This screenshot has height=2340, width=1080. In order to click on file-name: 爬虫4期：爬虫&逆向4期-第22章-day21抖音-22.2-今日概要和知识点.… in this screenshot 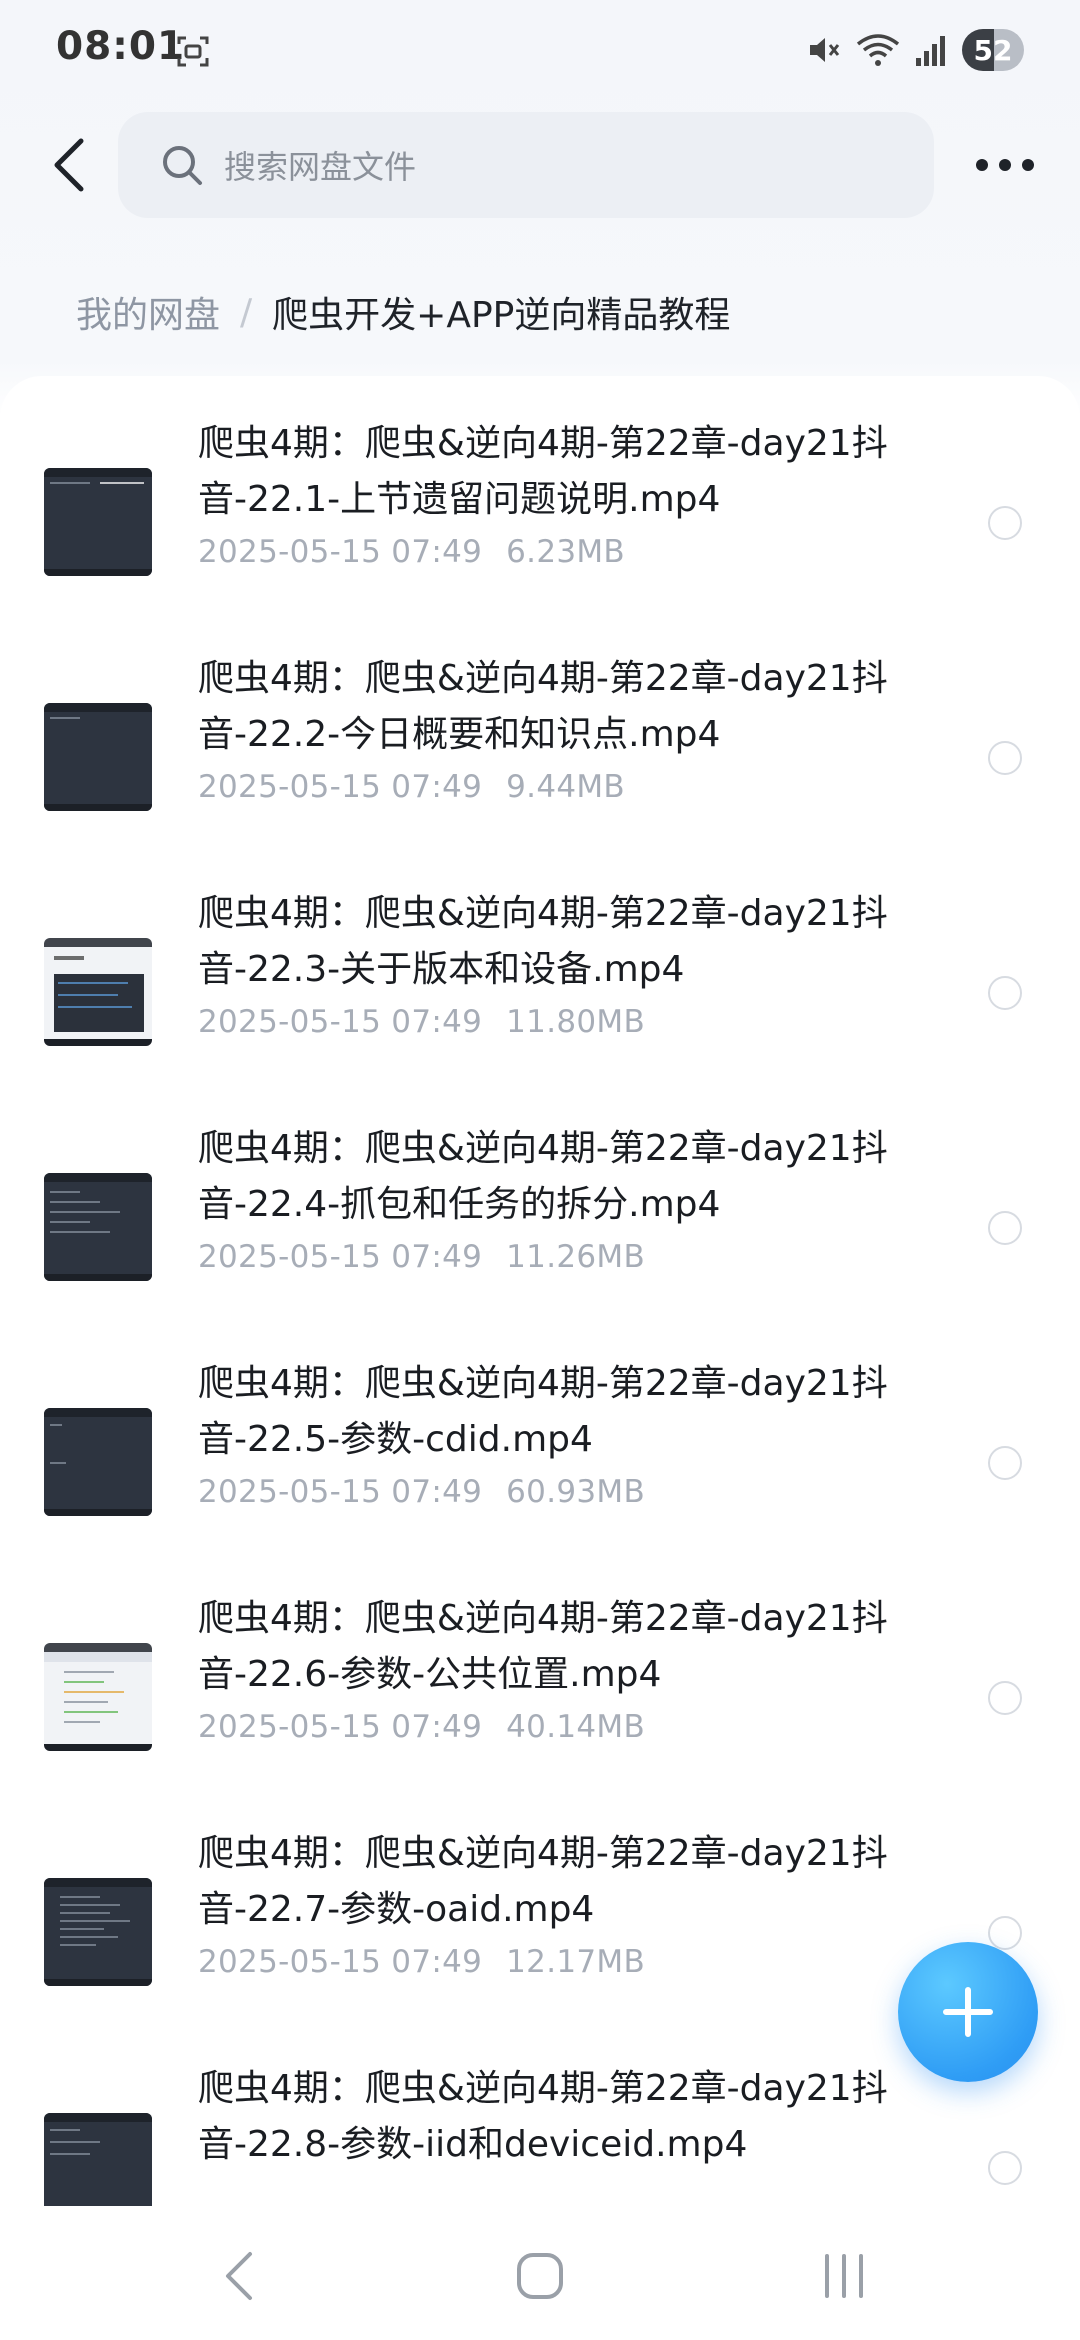, I will do `click(543, 706)`.